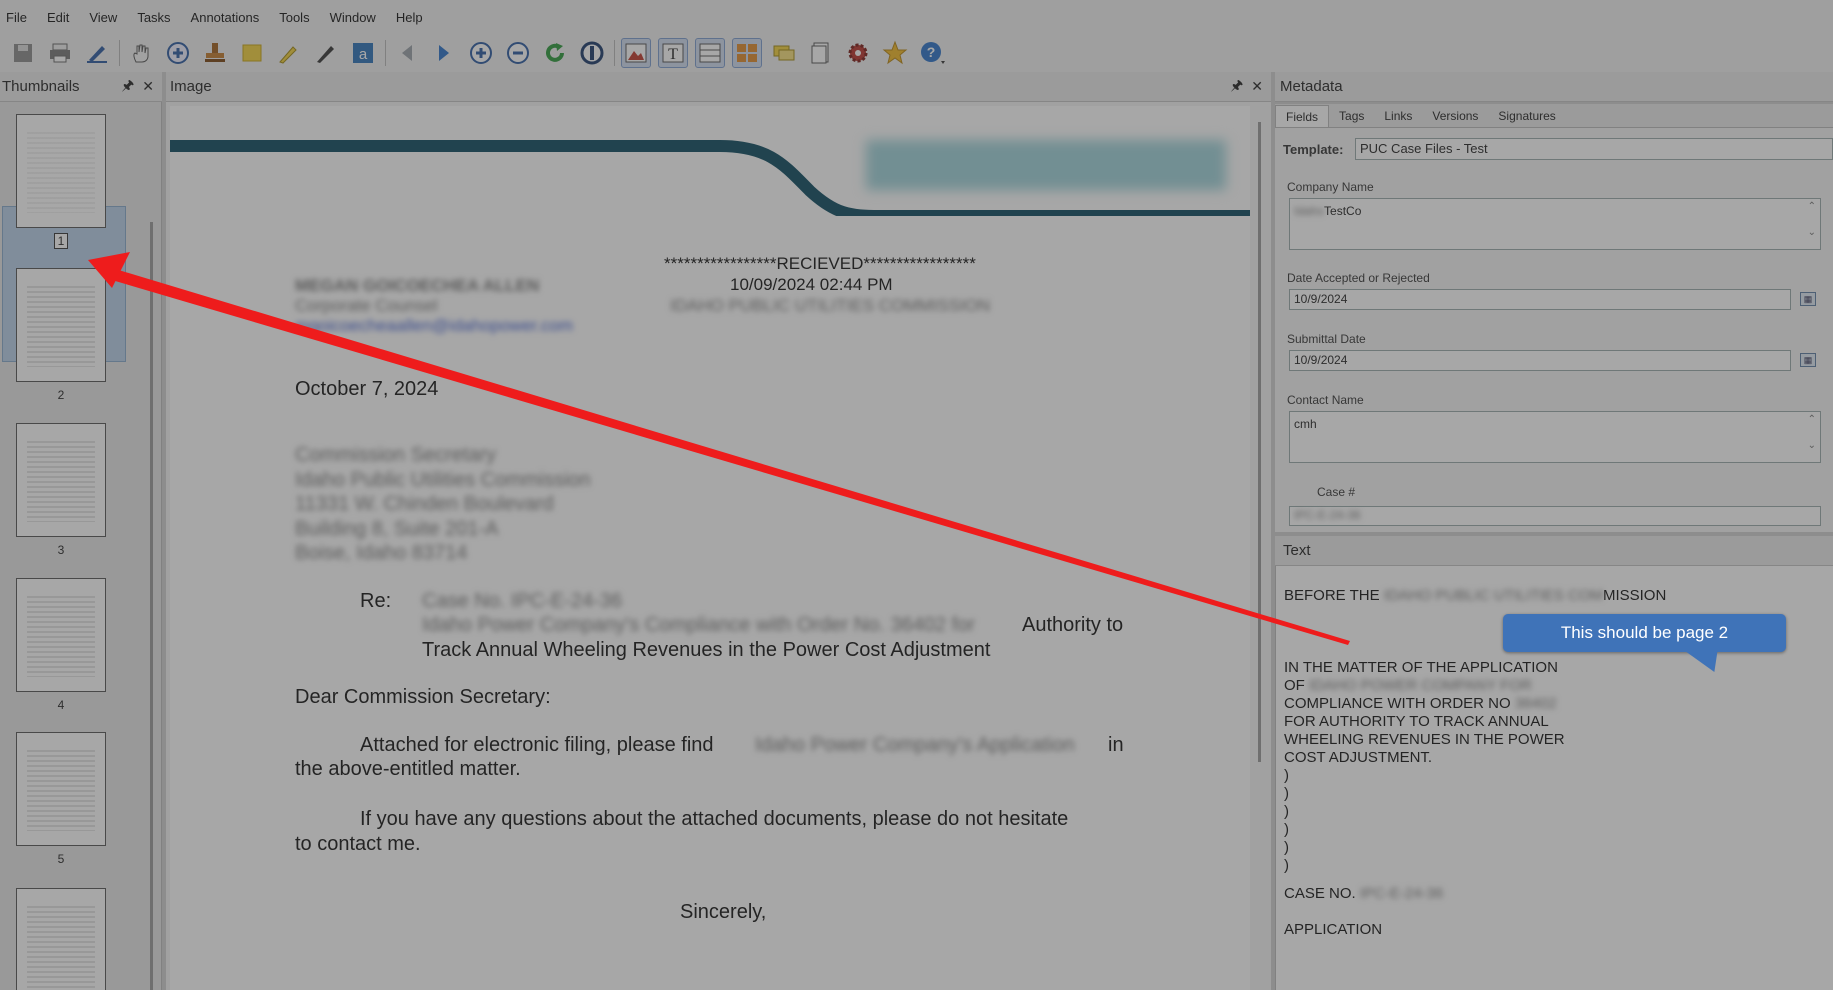 Image resolution: width=1833 pixels, height=990 pixels. What do you see at coordinates (592, 53) in the screenshot?
I see `ocr-icon` at bounding box center [592, 53].